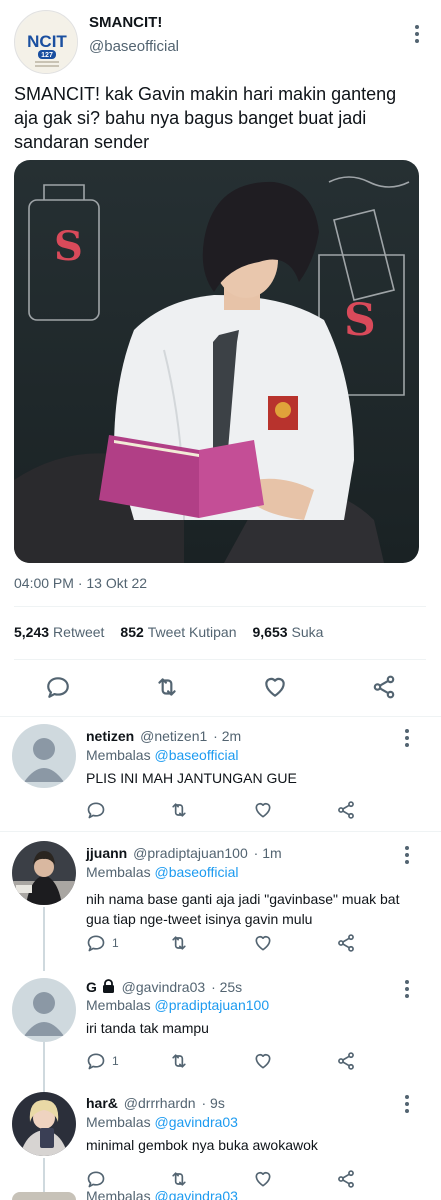  I want to click on reply-header: jjuann @pradiptajuan100 · 1m, so click(184, 853).